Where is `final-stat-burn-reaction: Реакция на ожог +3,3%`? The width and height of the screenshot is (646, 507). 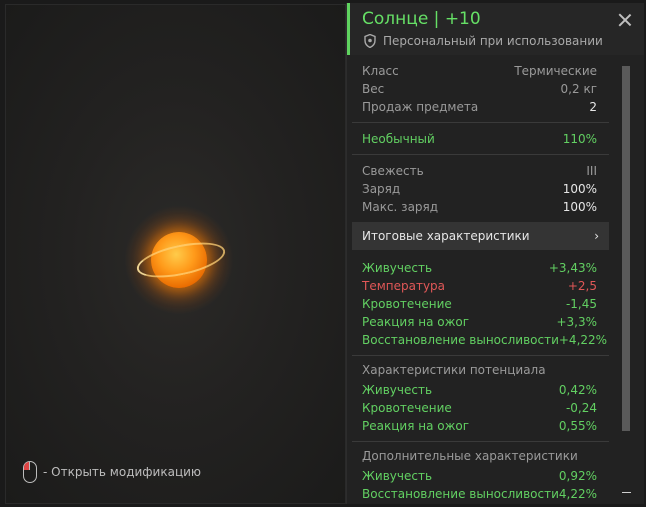 final-stat-burn-reaction: Реакция на ожог +3,3% is located at coordinates (479, 322).